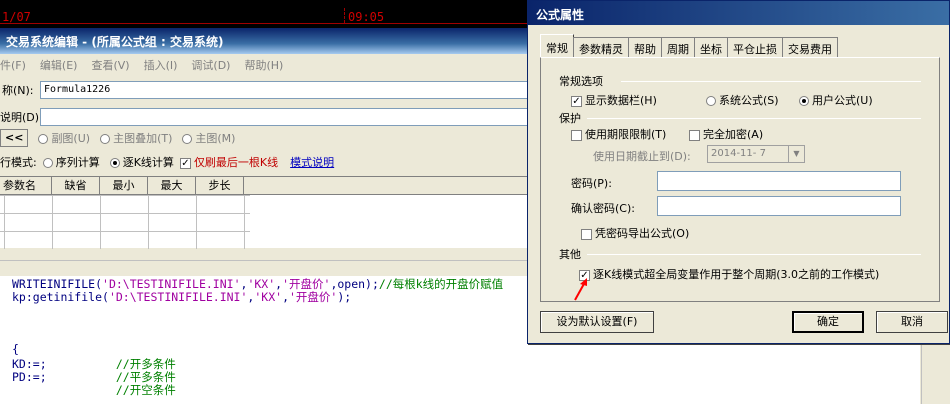 Image resolution: width=950 pixels, height=404 pixels. Describe the element at coordinates (270, 267) in the screenshot. I see `horizontal-scrollbar` at that location.